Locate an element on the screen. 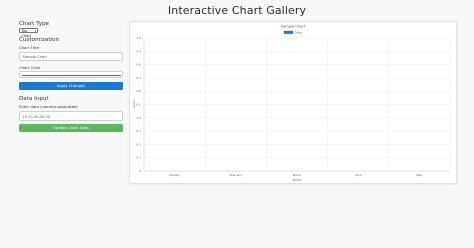 This screenshot has height=248, width=474. y-tick-label: 0.2 is located at coordinates (139, 144).